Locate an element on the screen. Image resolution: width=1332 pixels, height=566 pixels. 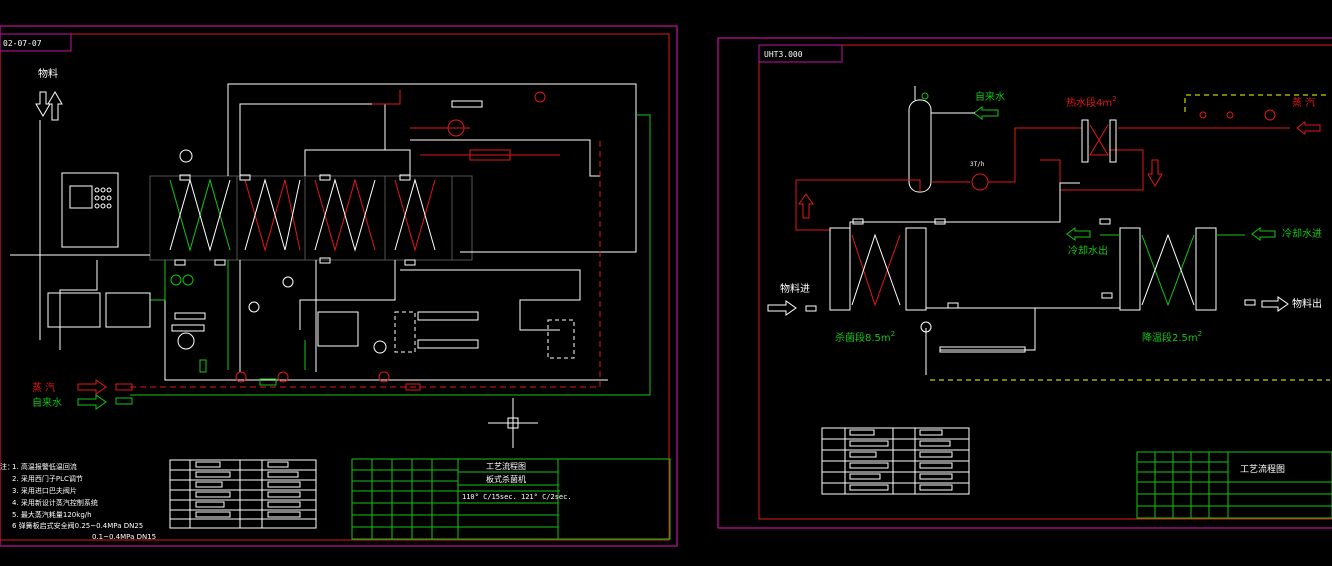
left-steam-label: 蒸 汽 is located at coordinates (43, 387).